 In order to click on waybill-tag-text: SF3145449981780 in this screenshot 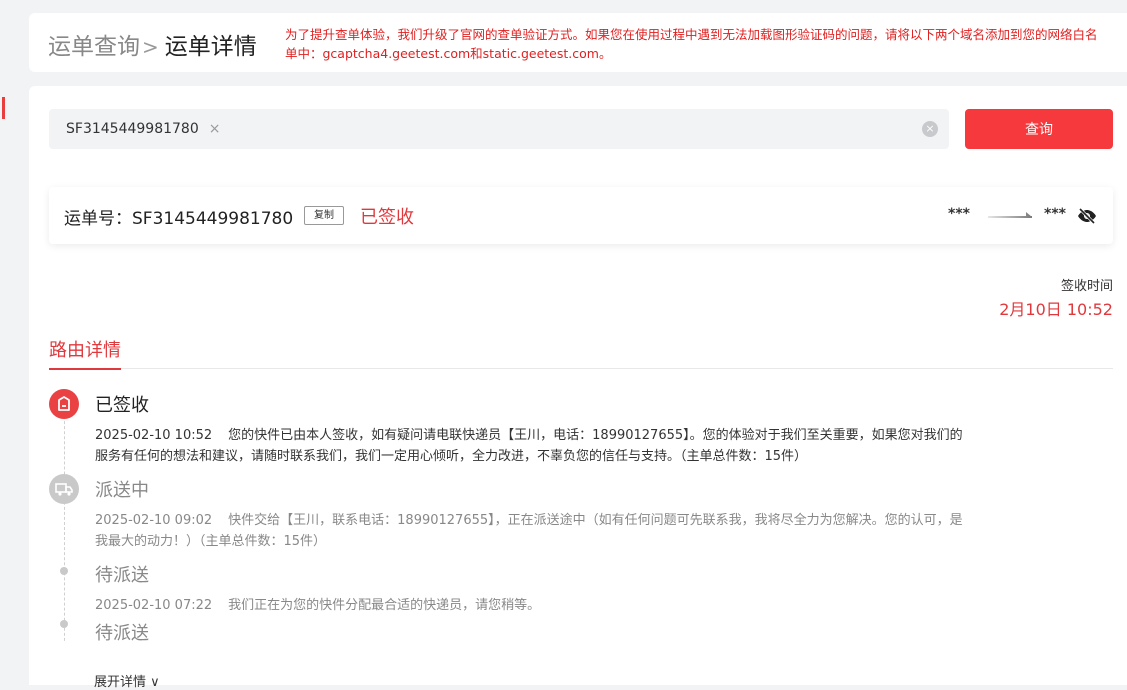, I will do `click(132, 129)`.